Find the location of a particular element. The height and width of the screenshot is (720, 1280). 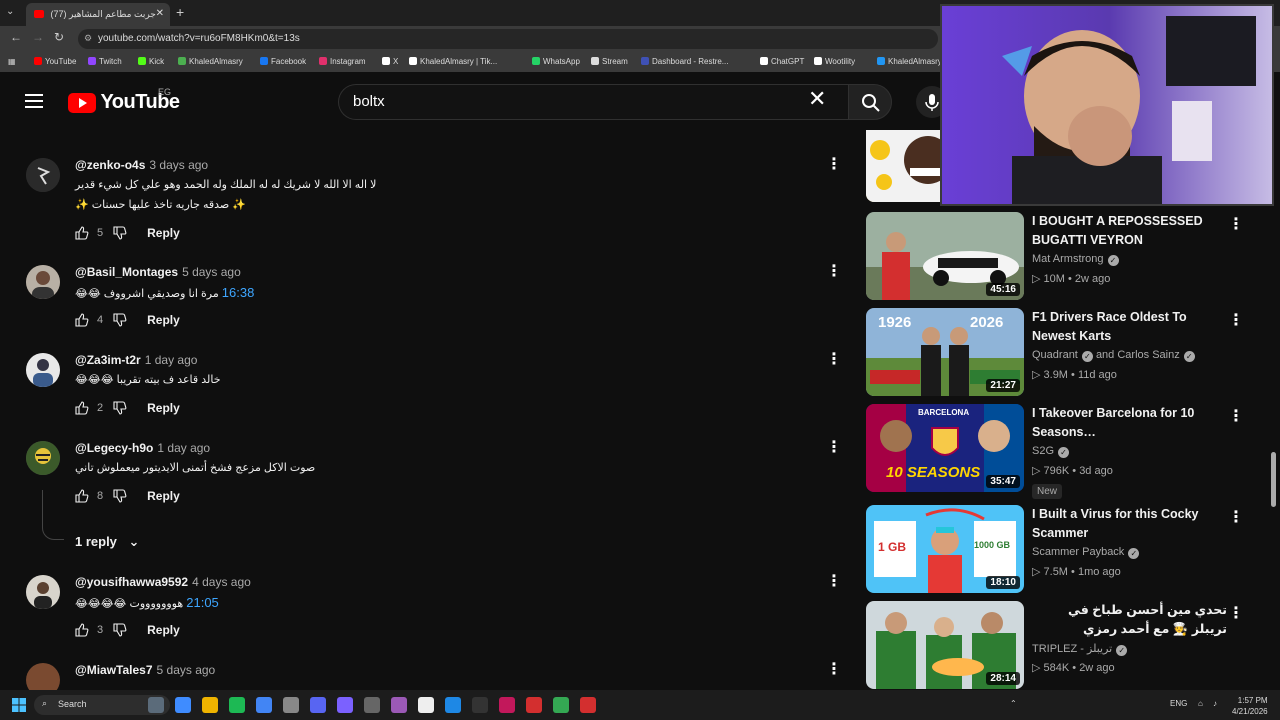

notepad-icon is located at coordinates (426, 705).